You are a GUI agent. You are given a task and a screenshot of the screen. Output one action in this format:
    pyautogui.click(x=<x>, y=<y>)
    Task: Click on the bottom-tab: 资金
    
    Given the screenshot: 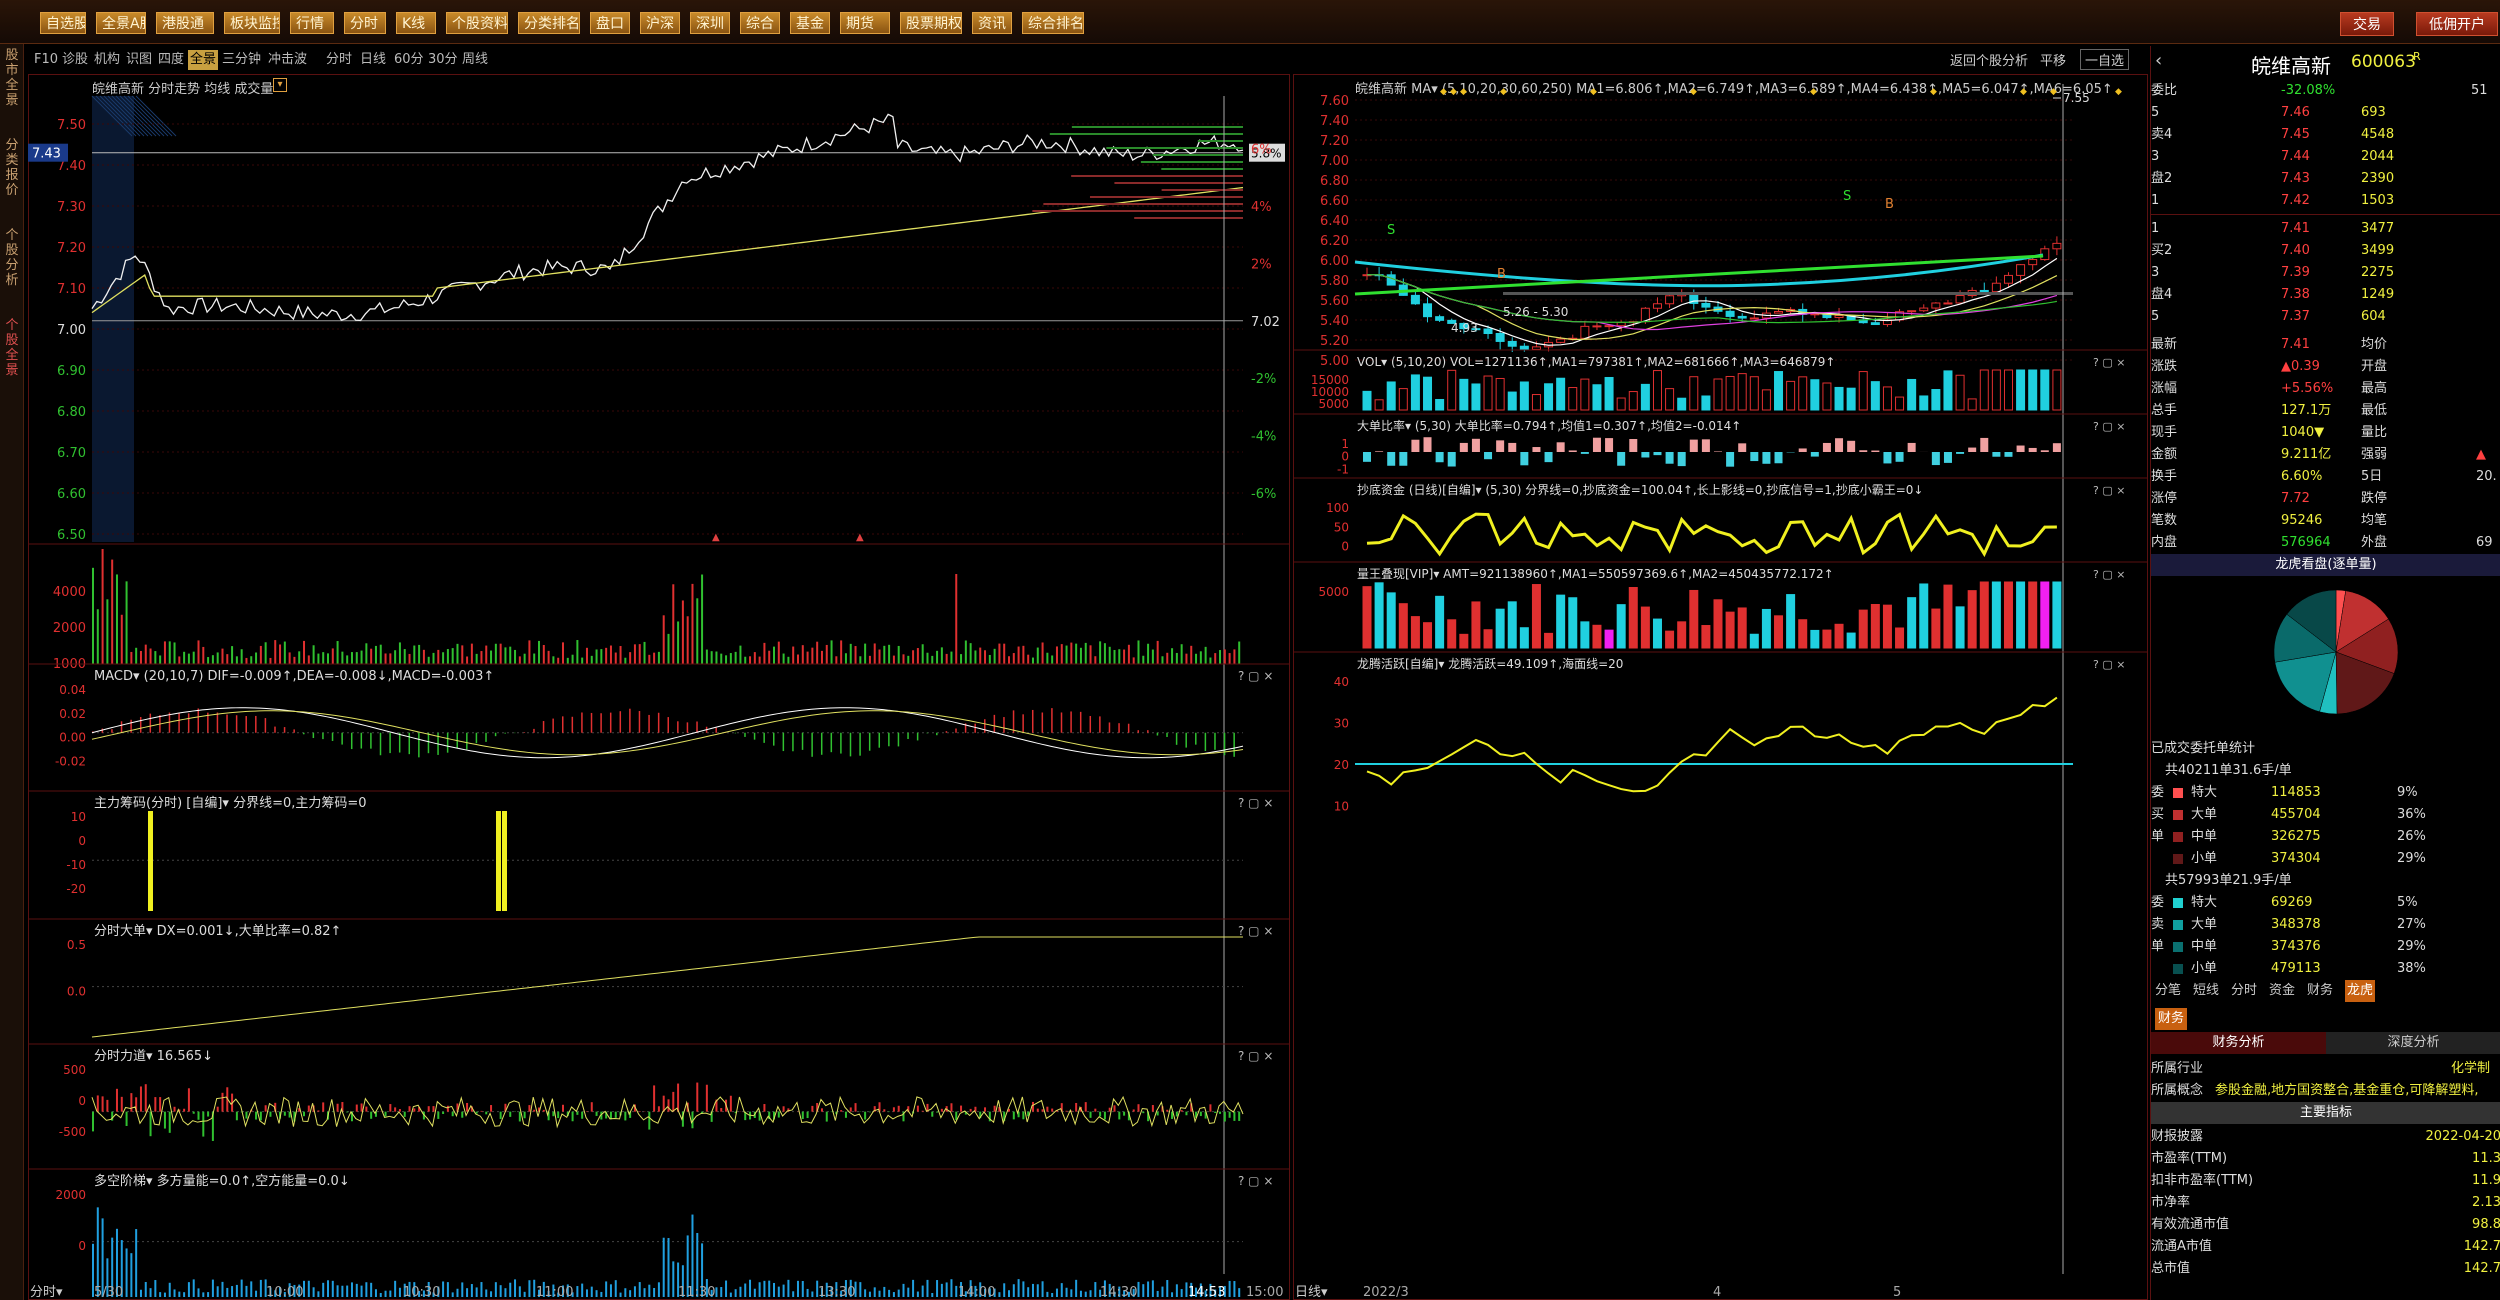 What is the action you would take?
    pyautogui.click(x=2282, y=991)
    